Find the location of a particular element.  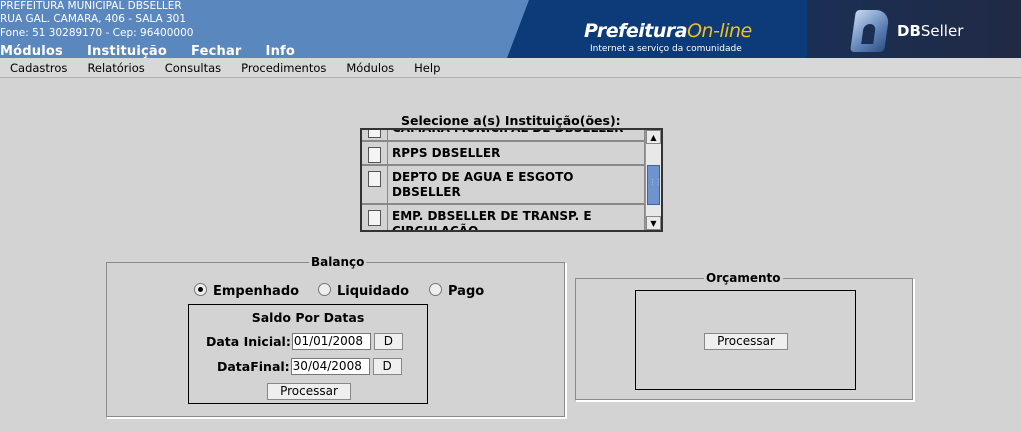

orcamento-process-button: Processar is located at coordinates (746, 341).